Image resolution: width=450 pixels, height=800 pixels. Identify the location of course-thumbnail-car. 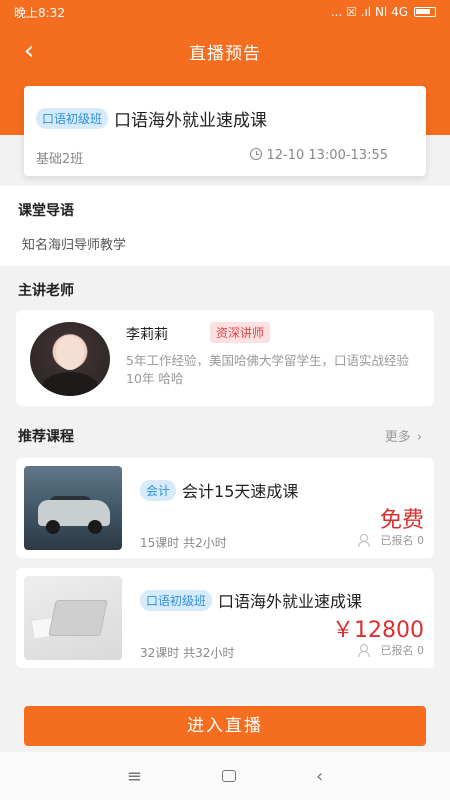
(73, 508).